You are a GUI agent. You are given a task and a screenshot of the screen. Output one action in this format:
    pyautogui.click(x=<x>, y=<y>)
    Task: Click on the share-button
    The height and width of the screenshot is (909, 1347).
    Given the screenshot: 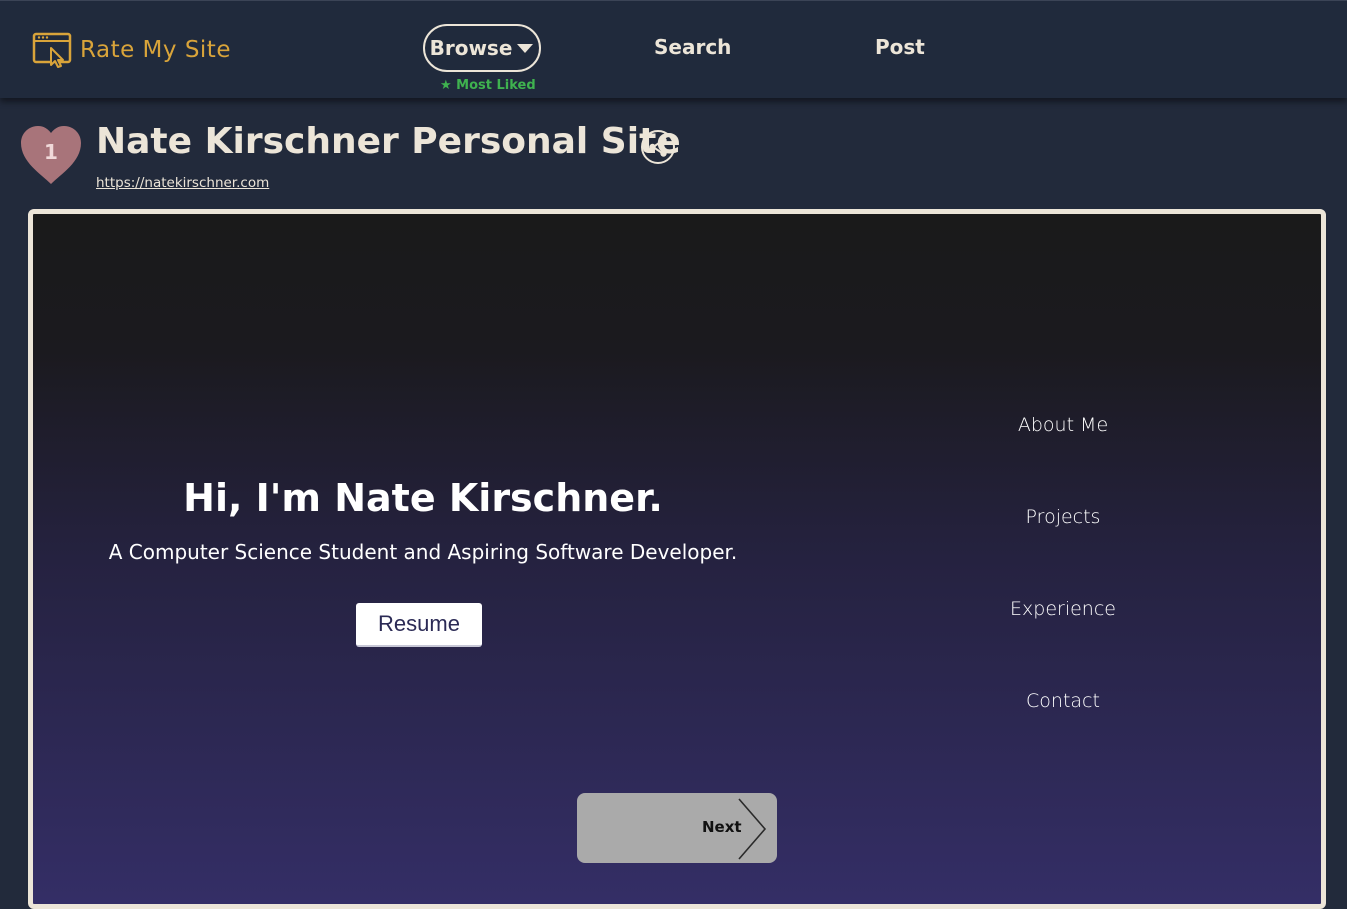 What is the action you would take?
    pyautogui.click(x=658, y=147)
    